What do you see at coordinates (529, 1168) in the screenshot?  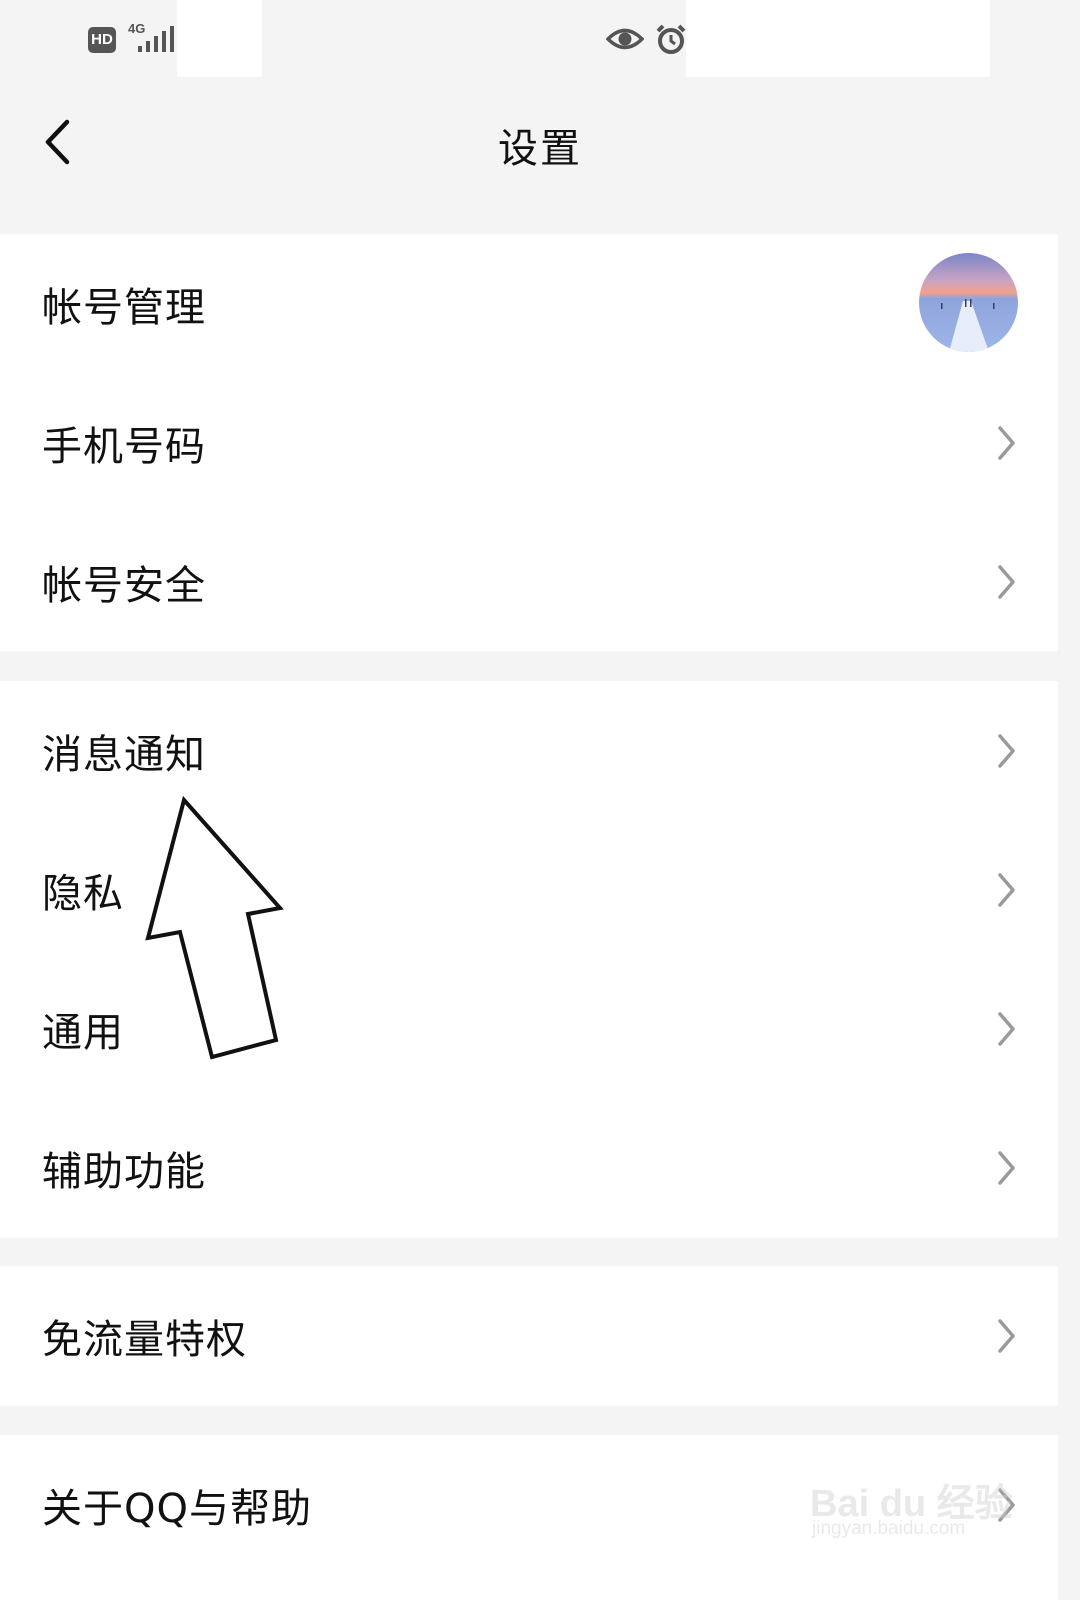 I see `settings-item-accessibility: 辅助功能` at bounding box center [529, 1168].